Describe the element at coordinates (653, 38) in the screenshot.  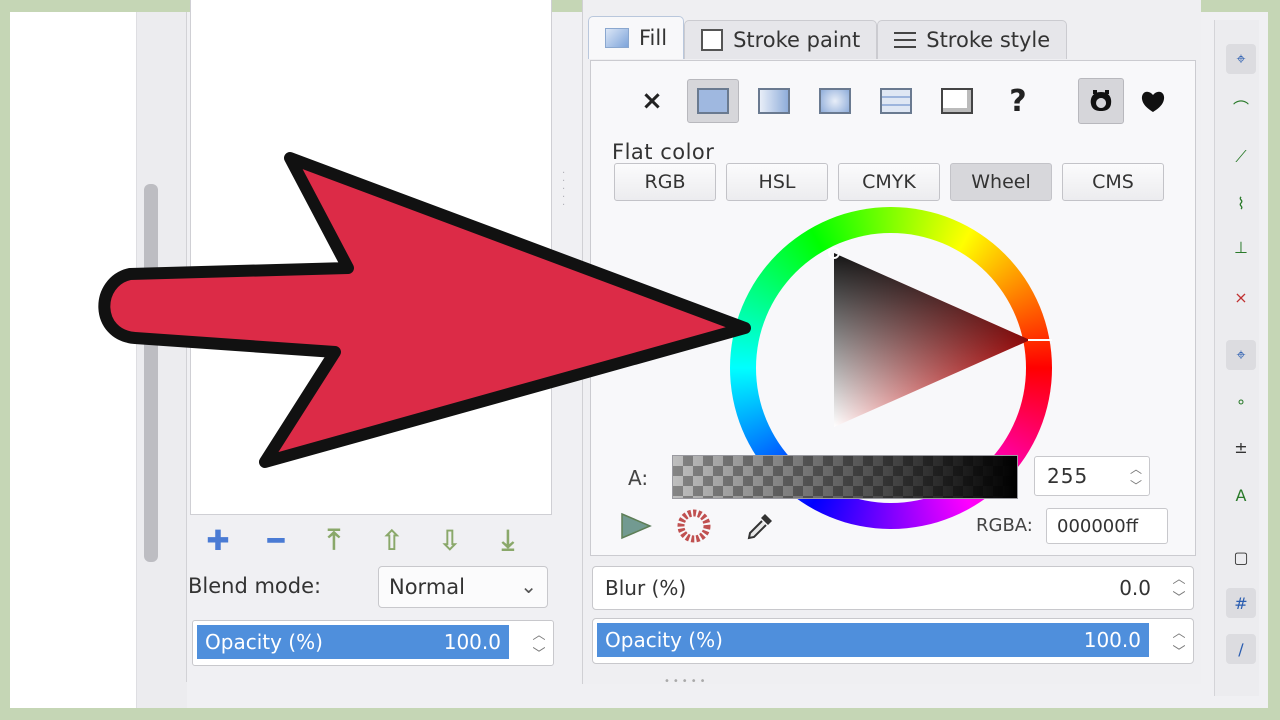
I see `tab-fill-label: Fill` at that location.